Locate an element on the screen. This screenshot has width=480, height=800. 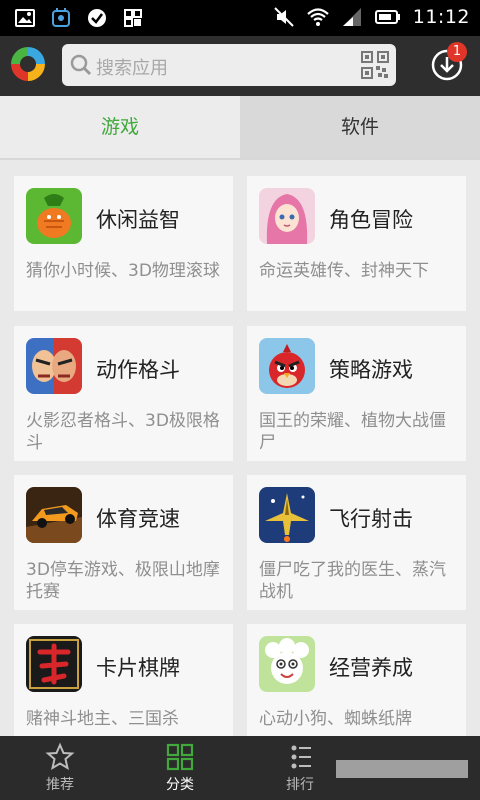
fighter-face-icon is located at coordinates (54, 366).